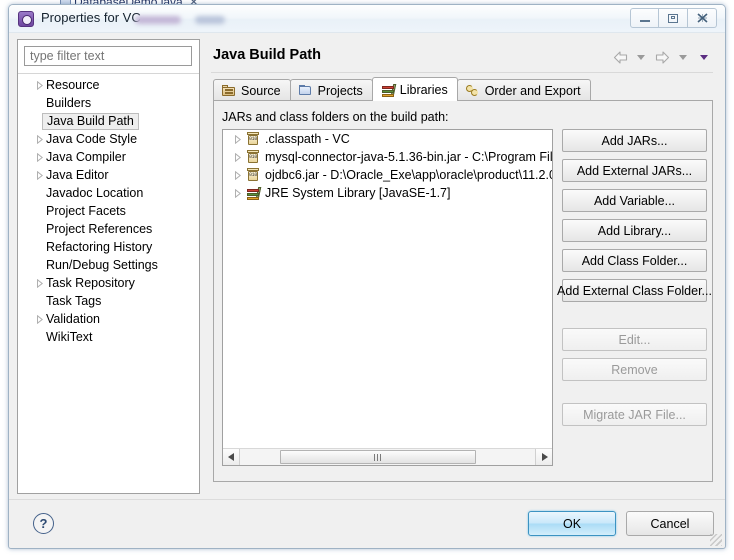  What do you see at coordinates (620, 57) in the screenshot?
I see `back-button` at bounding box center [620, 57].